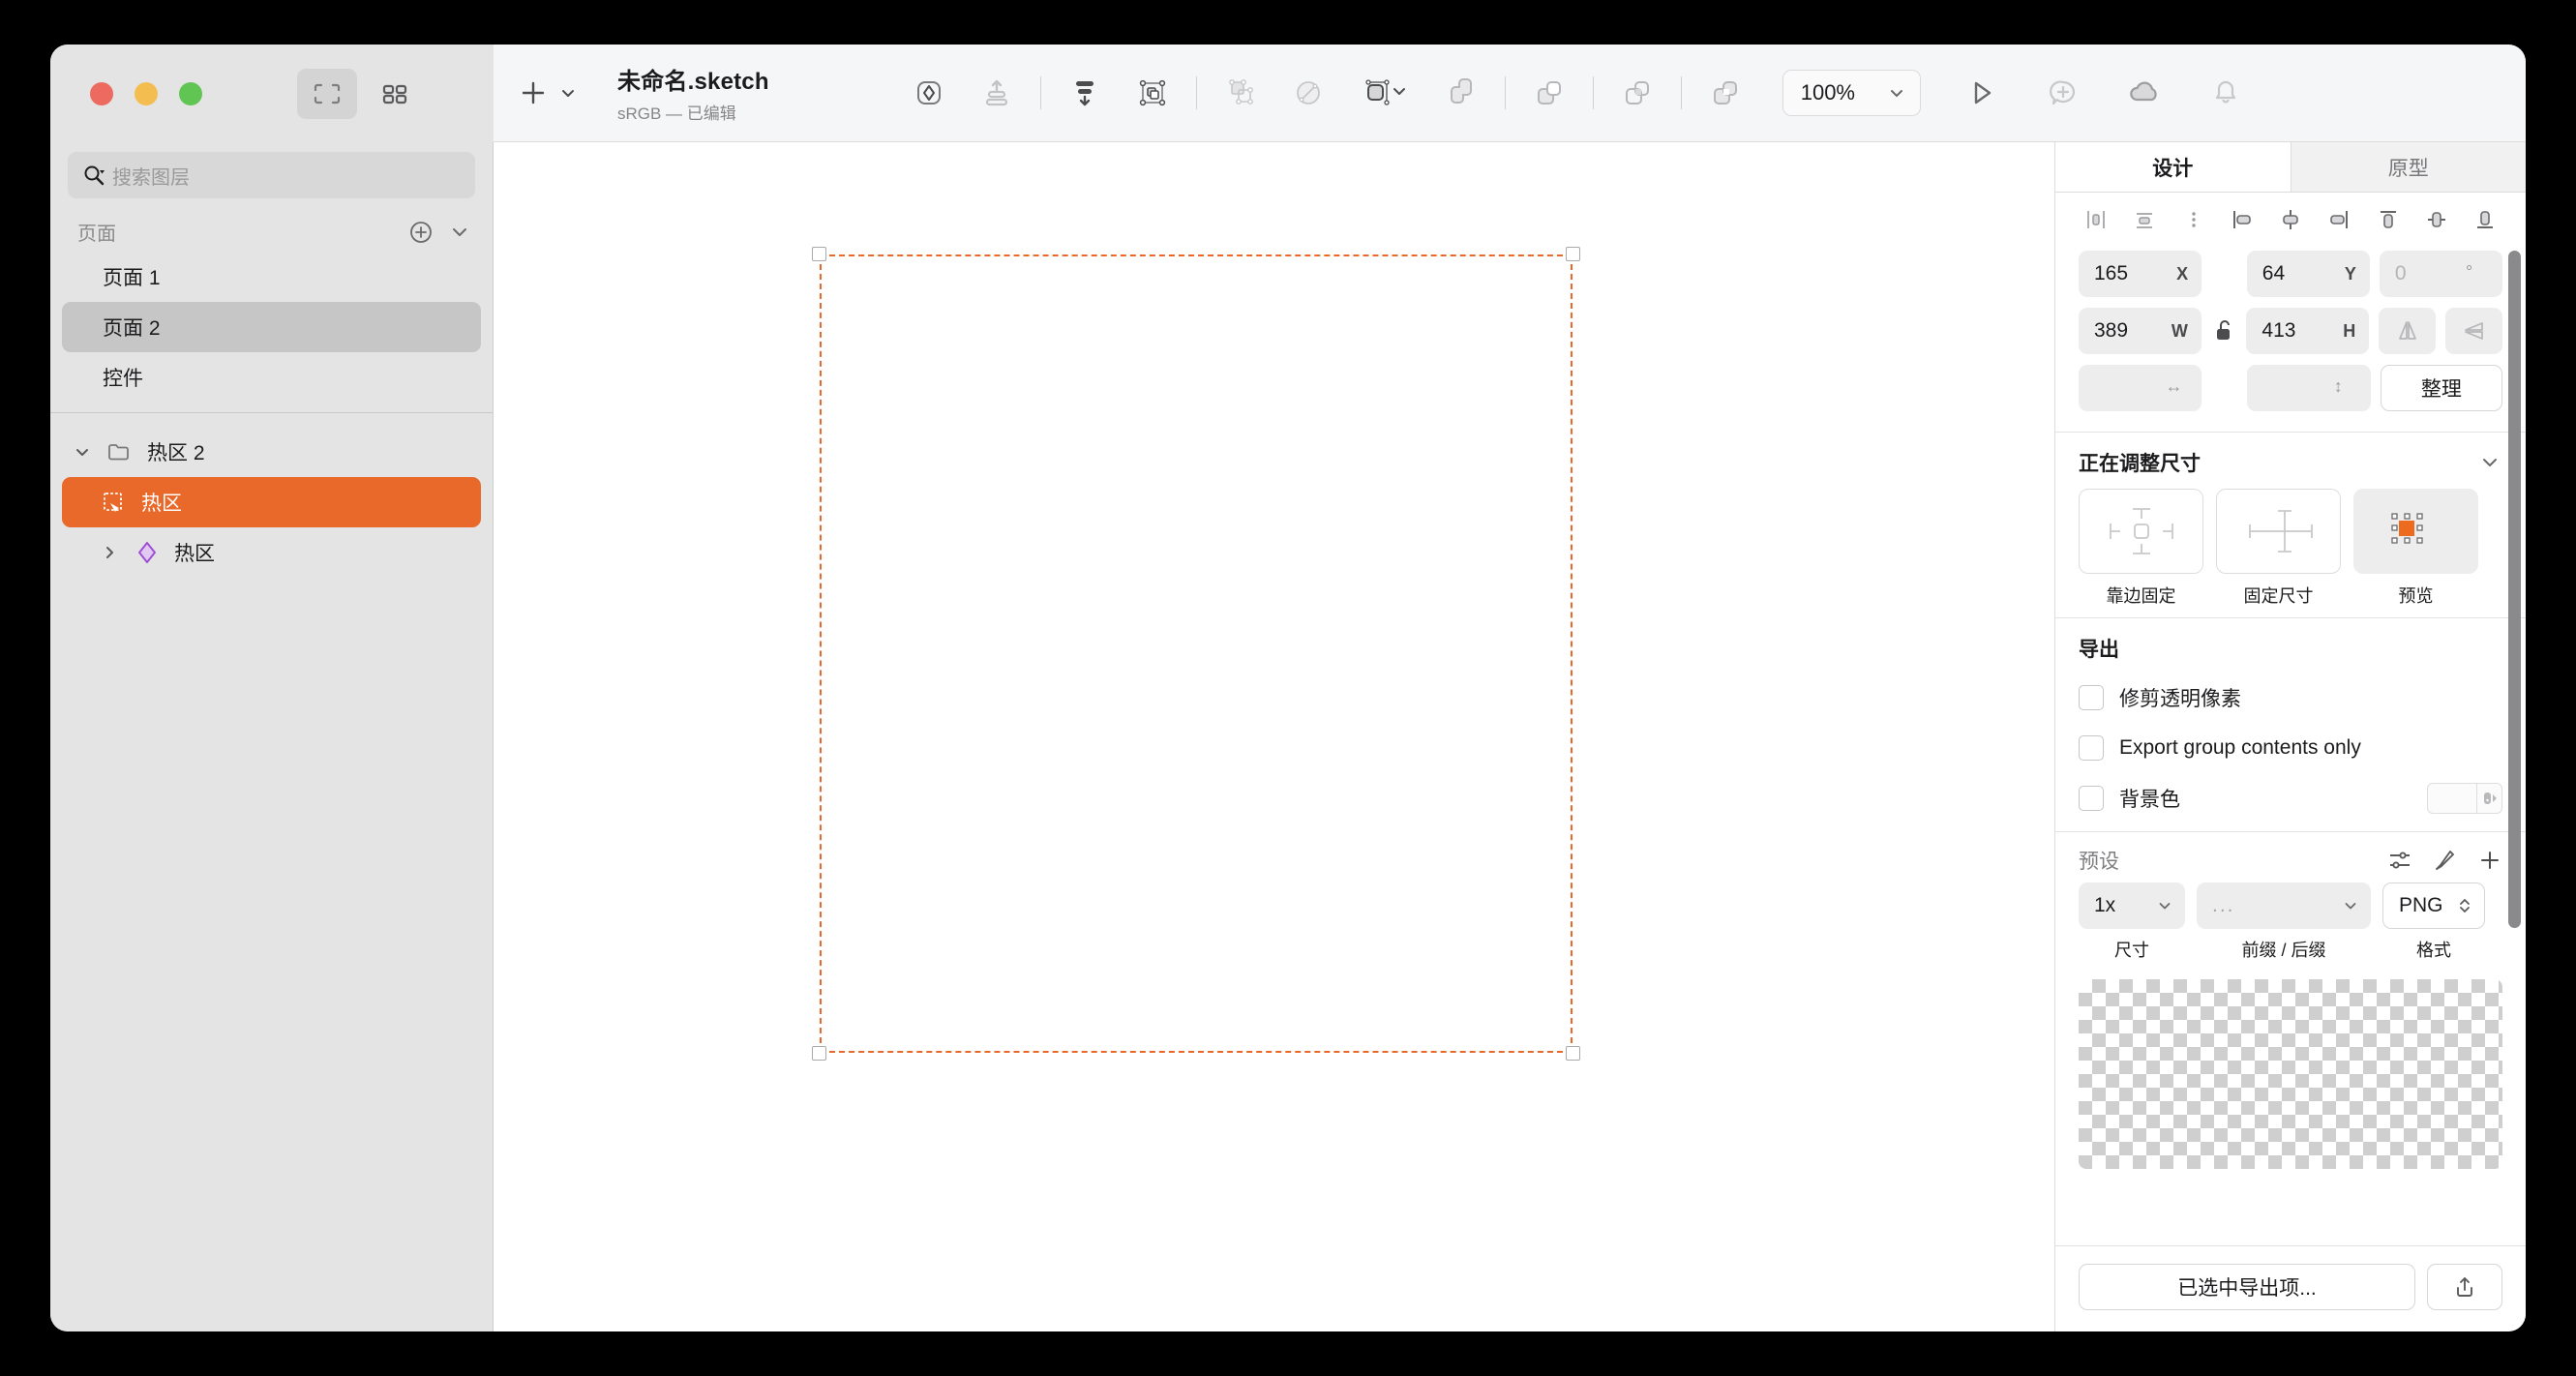 This screenshot has height=1376, width=2576. I want to click on intersect-icon, so click(1637, 93).